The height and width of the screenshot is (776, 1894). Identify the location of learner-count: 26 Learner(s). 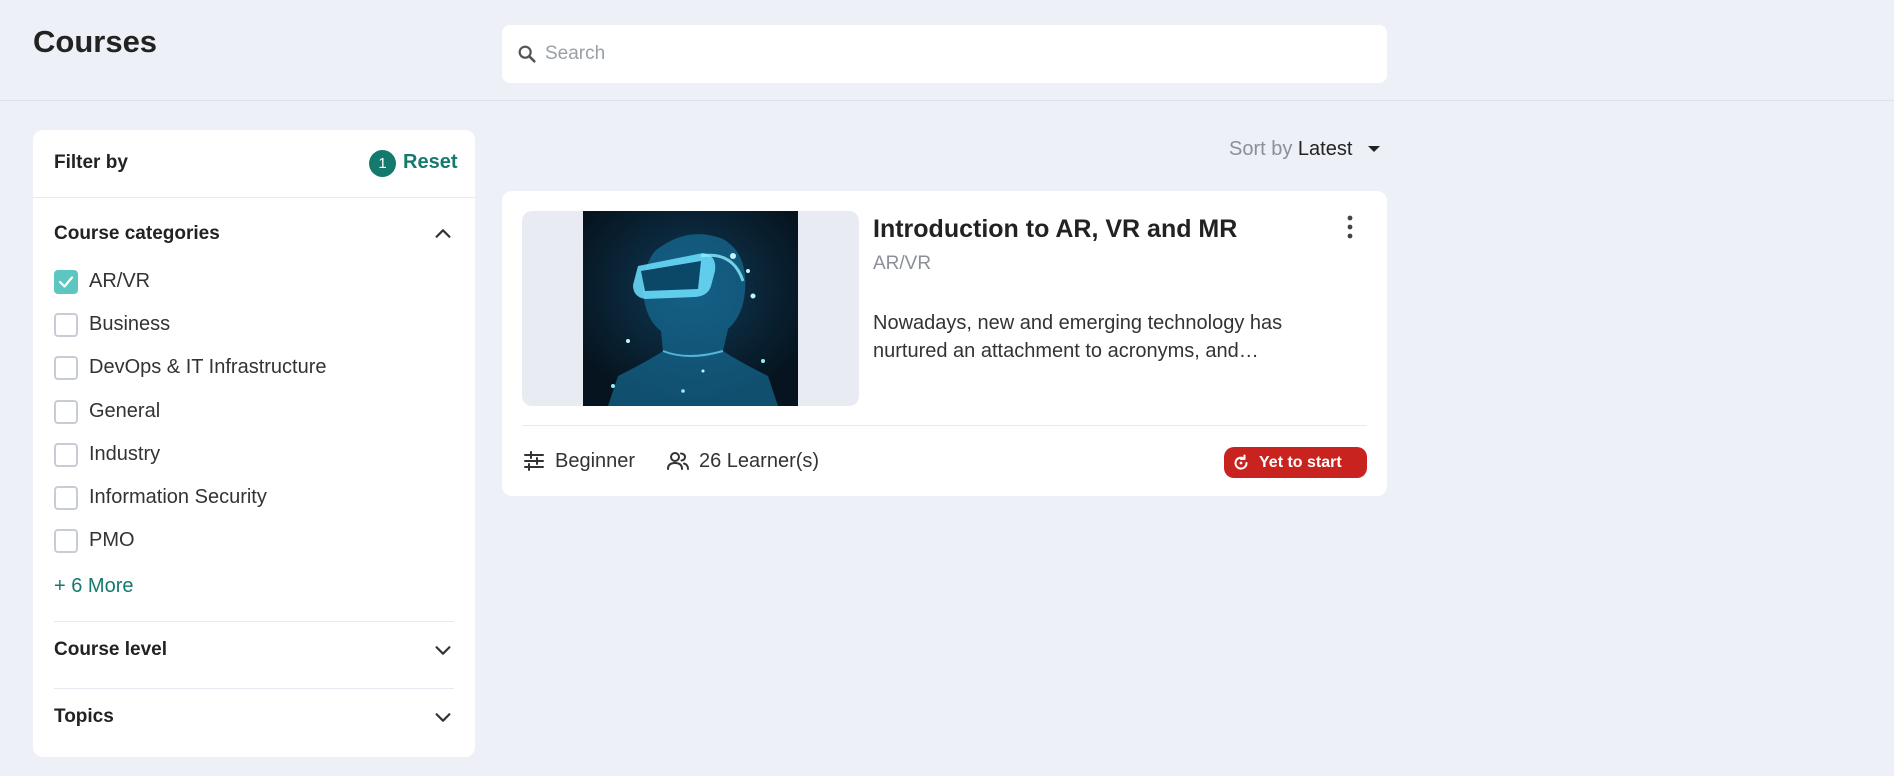
(759, 460).